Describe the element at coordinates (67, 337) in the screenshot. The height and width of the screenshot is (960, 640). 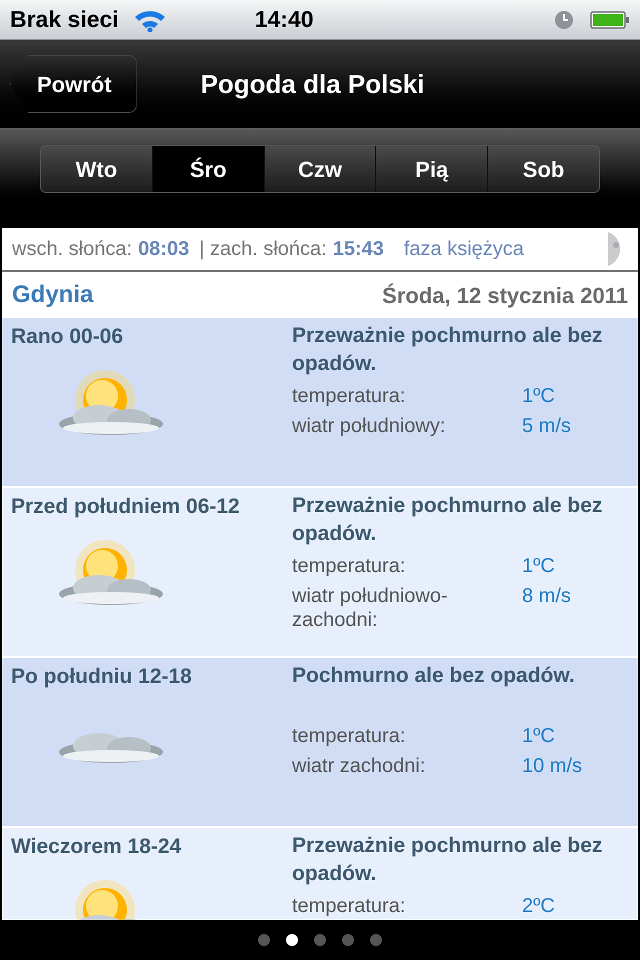
I see `period-title: Rano 00-06` at that location.